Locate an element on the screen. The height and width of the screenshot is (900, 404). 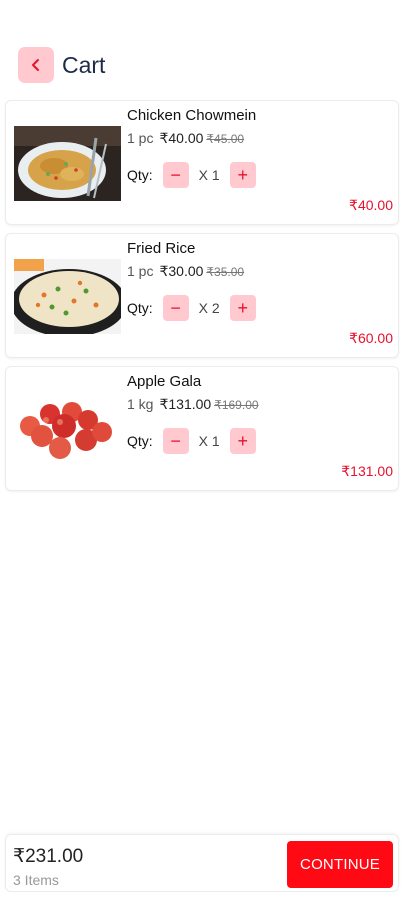
qty-value: 2 is located at coordinates (215, 308).